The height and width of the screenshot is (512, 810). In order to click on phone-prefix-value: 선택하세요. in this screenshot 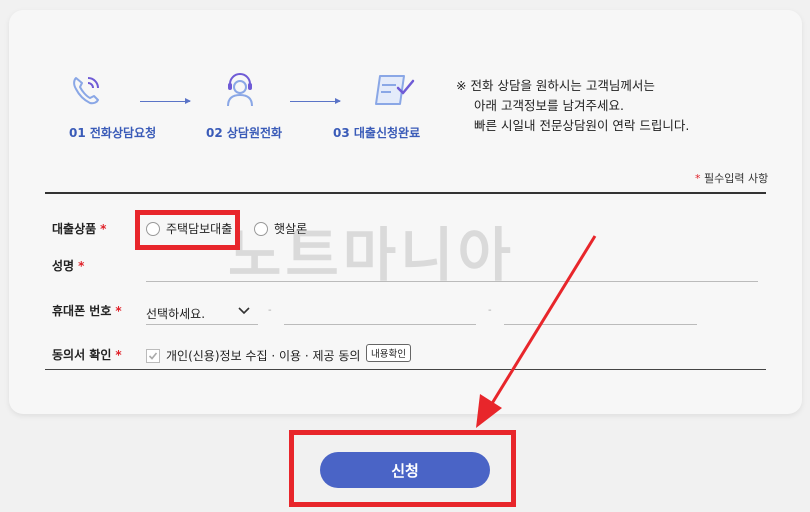, I will do `click(176, 314)`.